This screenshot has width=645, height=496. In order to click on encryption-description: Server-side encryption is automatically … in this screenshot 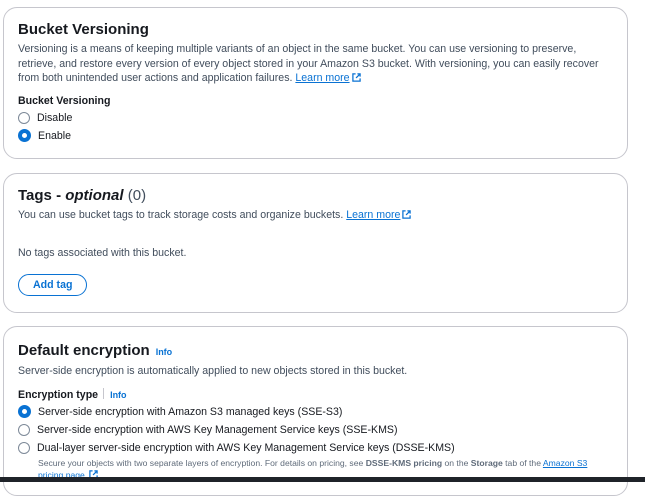, I will do `click(213, 371)`.